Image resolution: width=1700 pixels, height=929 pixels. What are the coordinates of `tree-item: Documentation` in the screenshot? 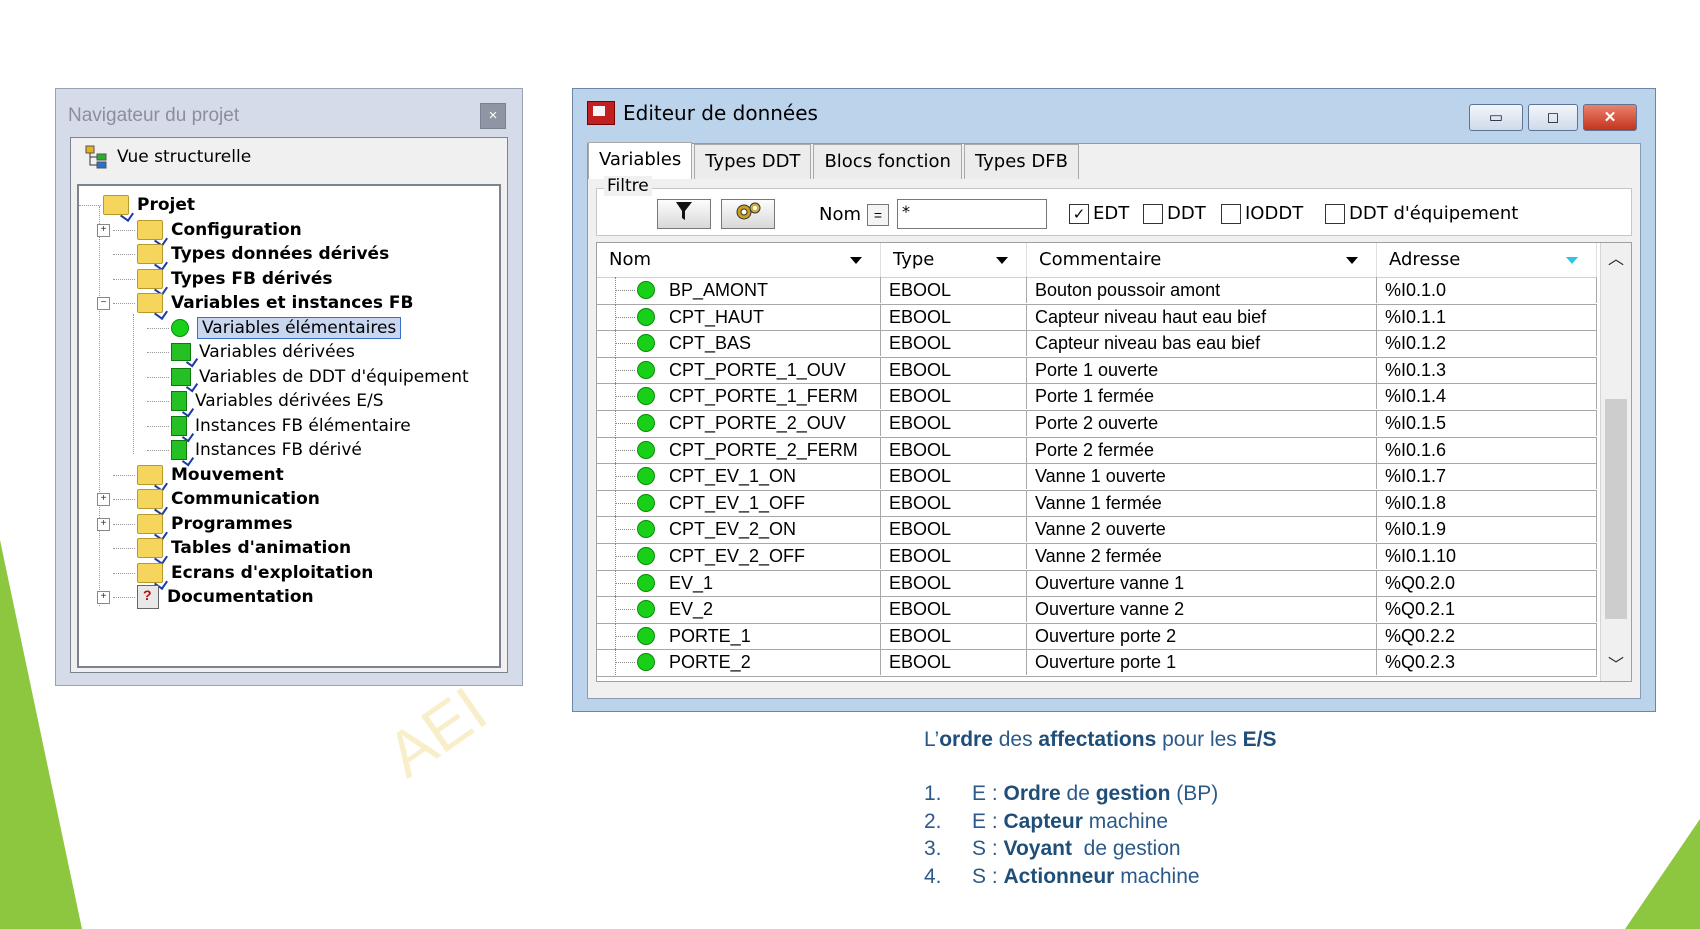 It's located at (225, 597).